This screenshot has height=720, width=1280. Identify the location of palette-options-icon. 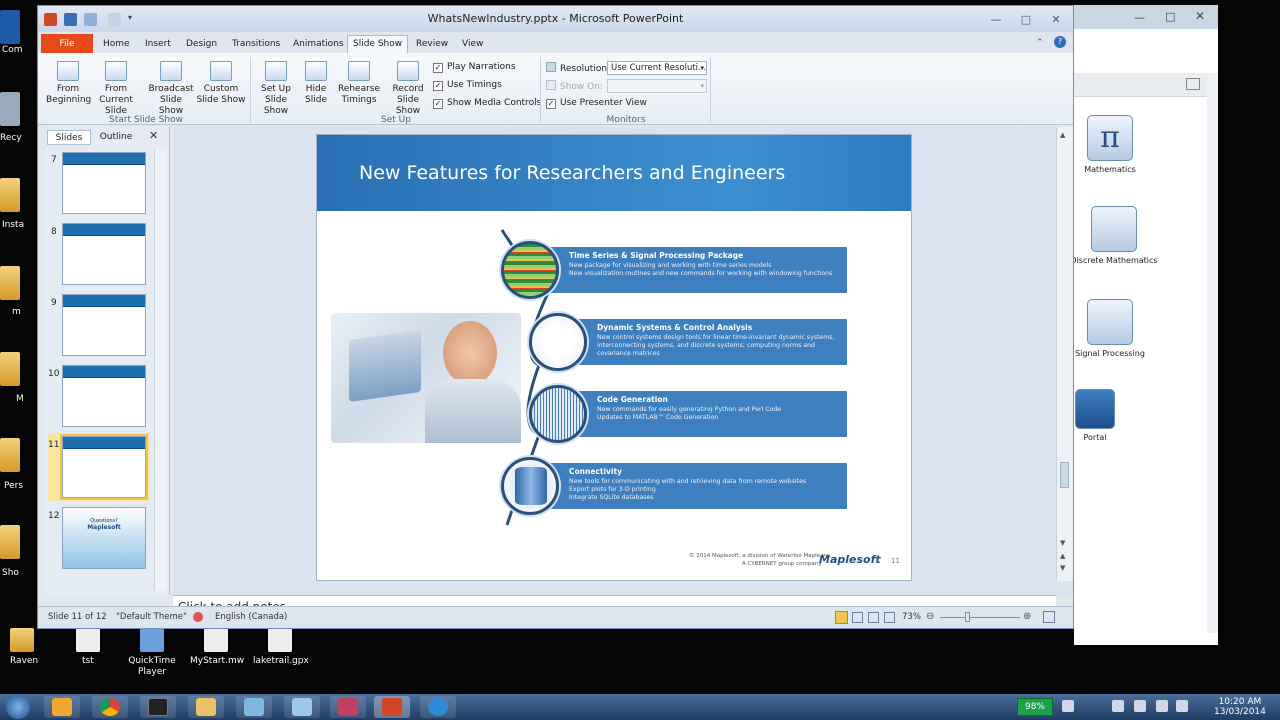
(1193, 84).